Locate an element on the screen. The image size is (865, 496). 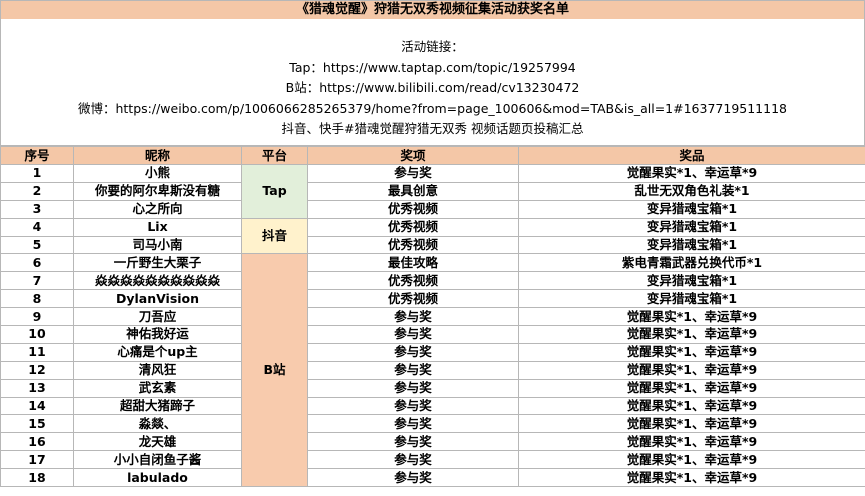
cell-no: 8 is located at coordinates (37, 299).